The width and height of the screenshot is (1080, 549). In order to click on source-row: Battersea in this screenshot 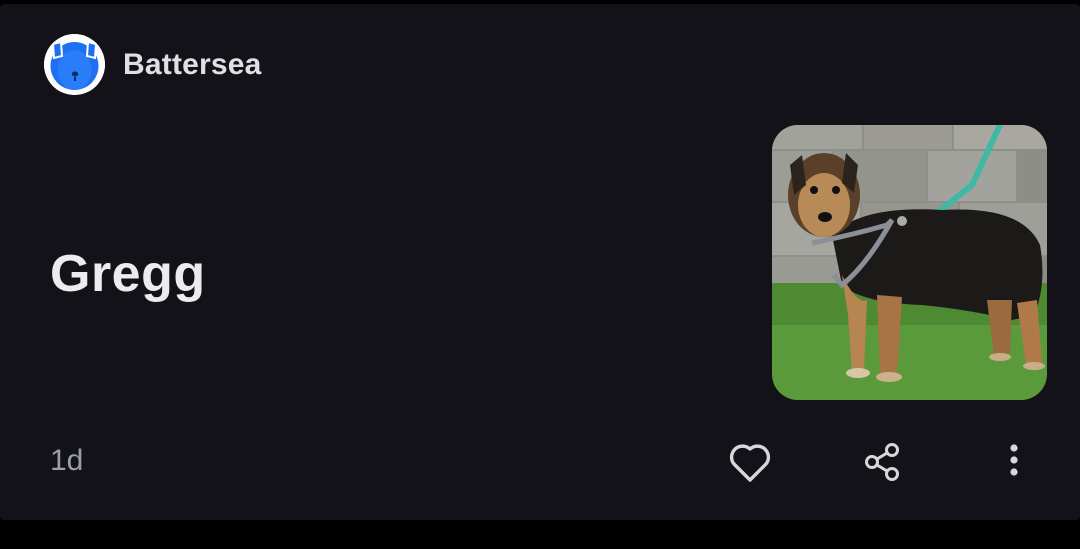, I will do `click(153, 64)`.